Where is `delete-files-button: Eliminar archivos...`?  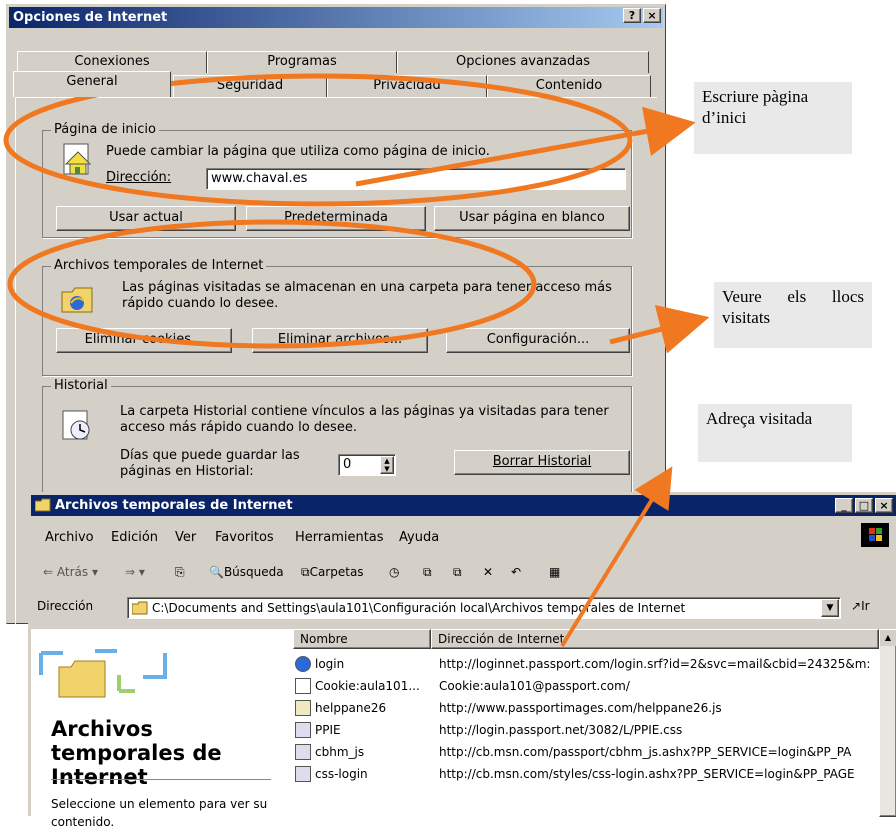 delete-files-button: Eliminar archivos... is located at coordinates (340, 340).